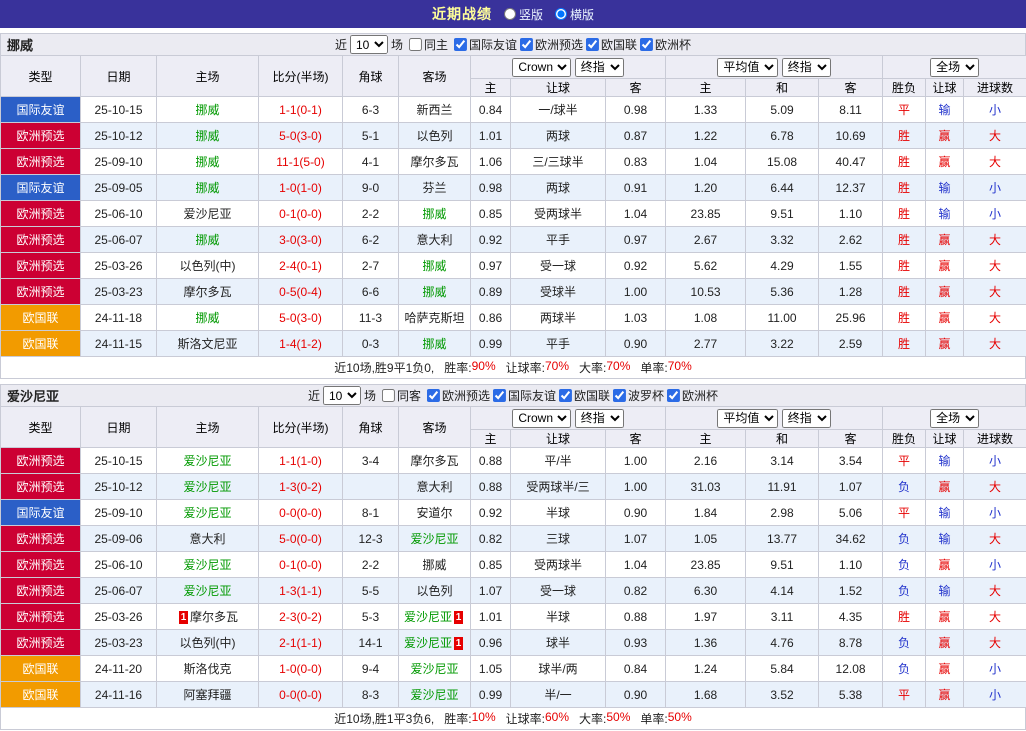  What do you see at coordinates (706, 213) in the screenshot?
I see `avg-home: 23.85` at bounding box center [706, 213].